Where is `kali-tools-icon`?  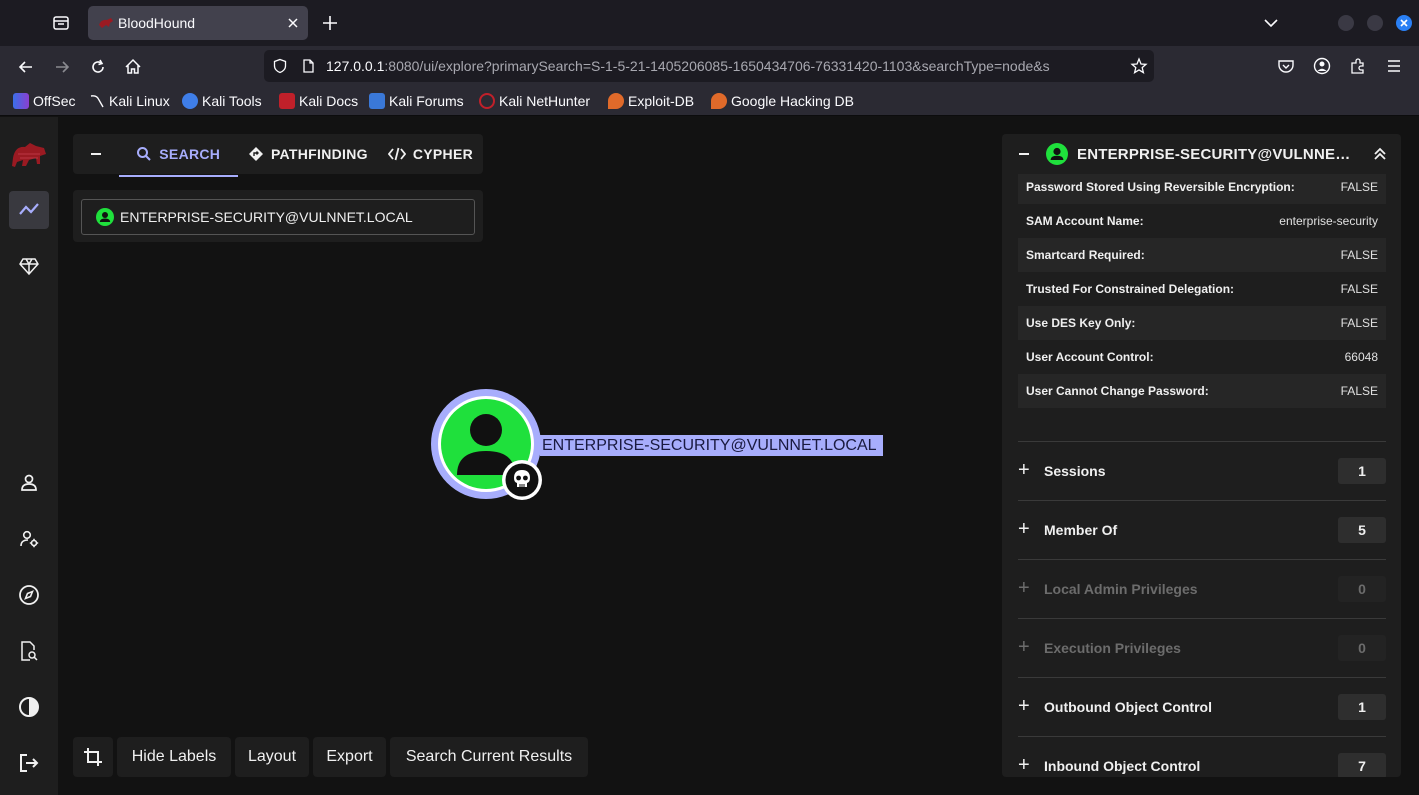 kali-tools-icon is located at coordinates (190, 101).